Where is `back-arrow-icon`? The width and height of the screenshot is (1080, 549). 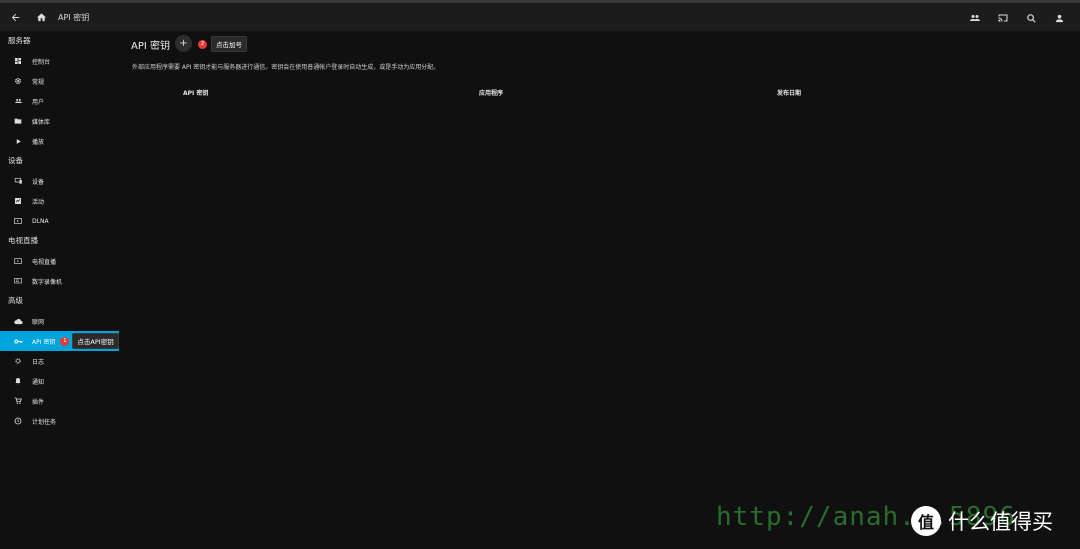 back-arrow-icon is located at coordinates (15, 17).